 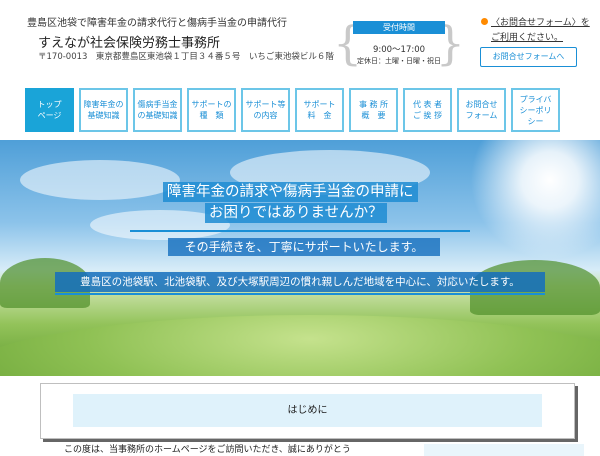 What do you see at coordinates (399, 50) in the screenshot?
I see `hours-time: 9:00〜17:00` at bounding box center [399, 50].